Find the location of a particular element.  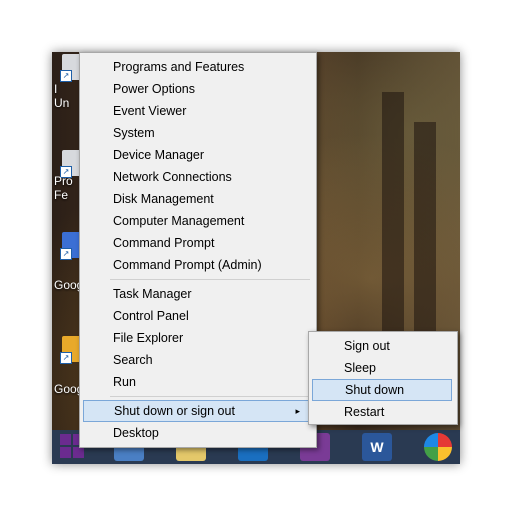

menu-item-command-prompt: Command Prompt is located at coordinates (197, 243).